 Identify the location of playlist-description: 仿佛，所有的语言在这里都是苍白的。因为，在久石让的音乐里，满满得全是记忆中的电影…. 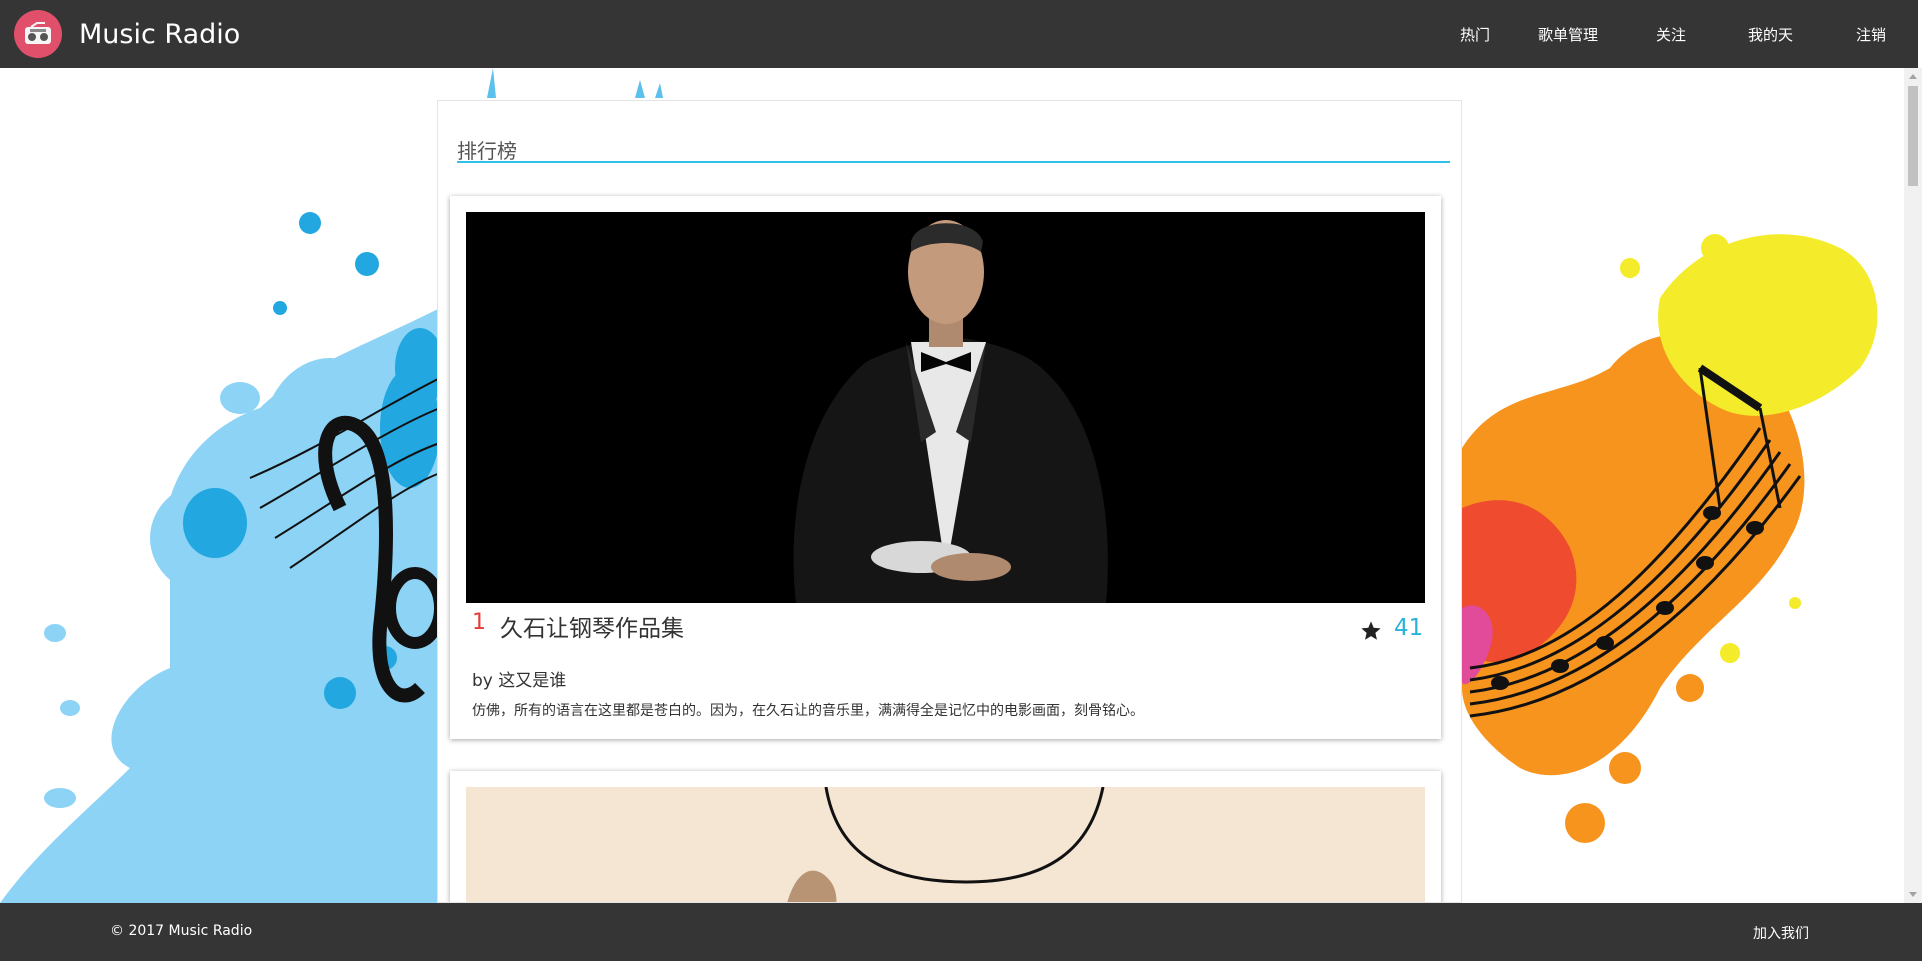
(808, 711).